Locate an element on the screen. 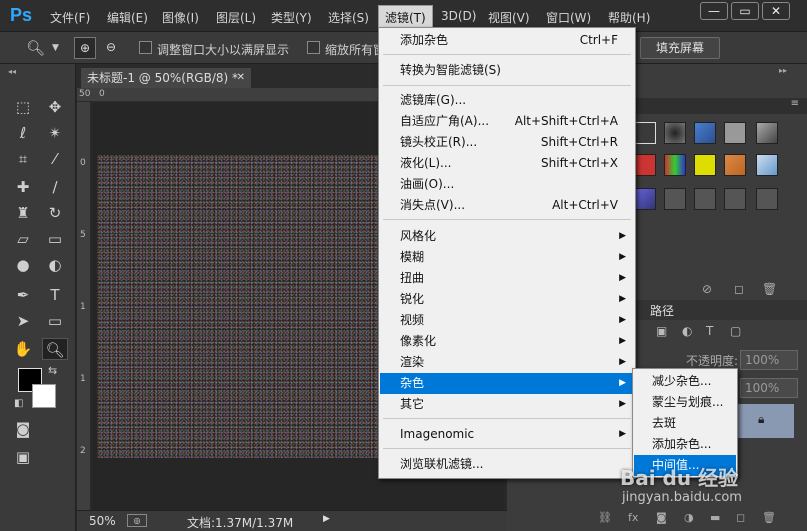  trash-icon: 🗑︎ is located at coordinates (769, 289).